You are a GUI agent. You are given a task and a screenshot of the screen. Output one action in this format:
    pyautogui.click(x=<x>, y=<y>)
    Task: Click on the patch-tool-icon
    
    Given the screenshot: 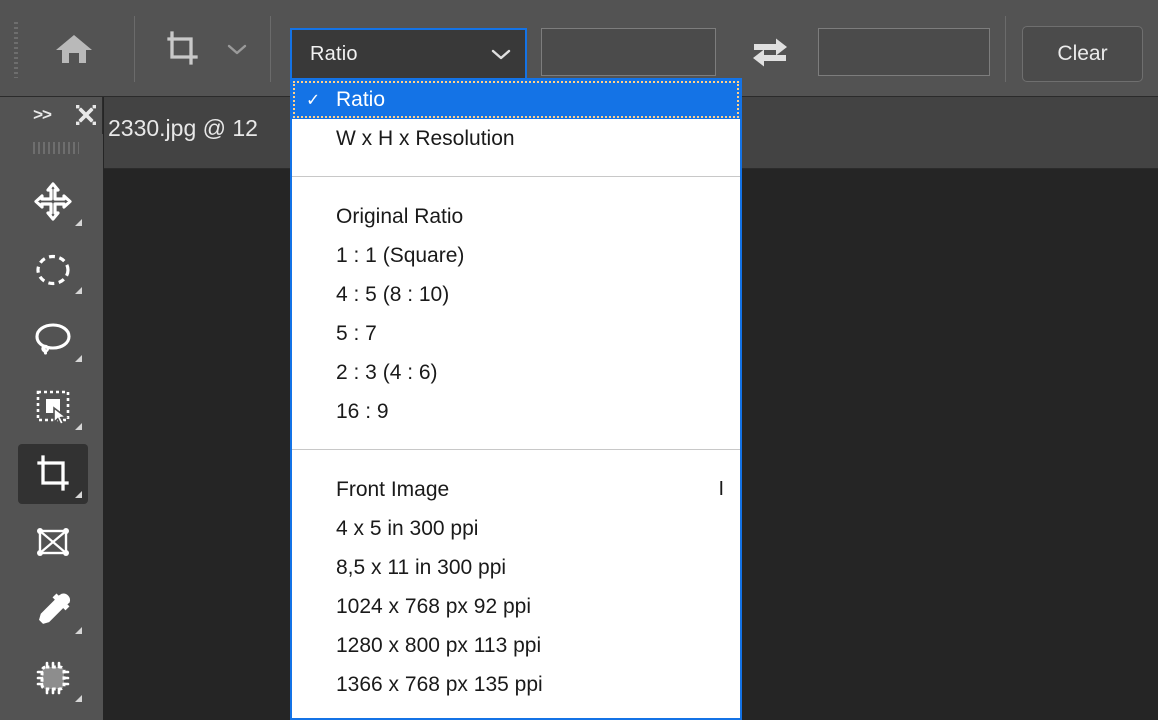 What is the action you would take?
    pyautogui.click(x=53, y=678)
    